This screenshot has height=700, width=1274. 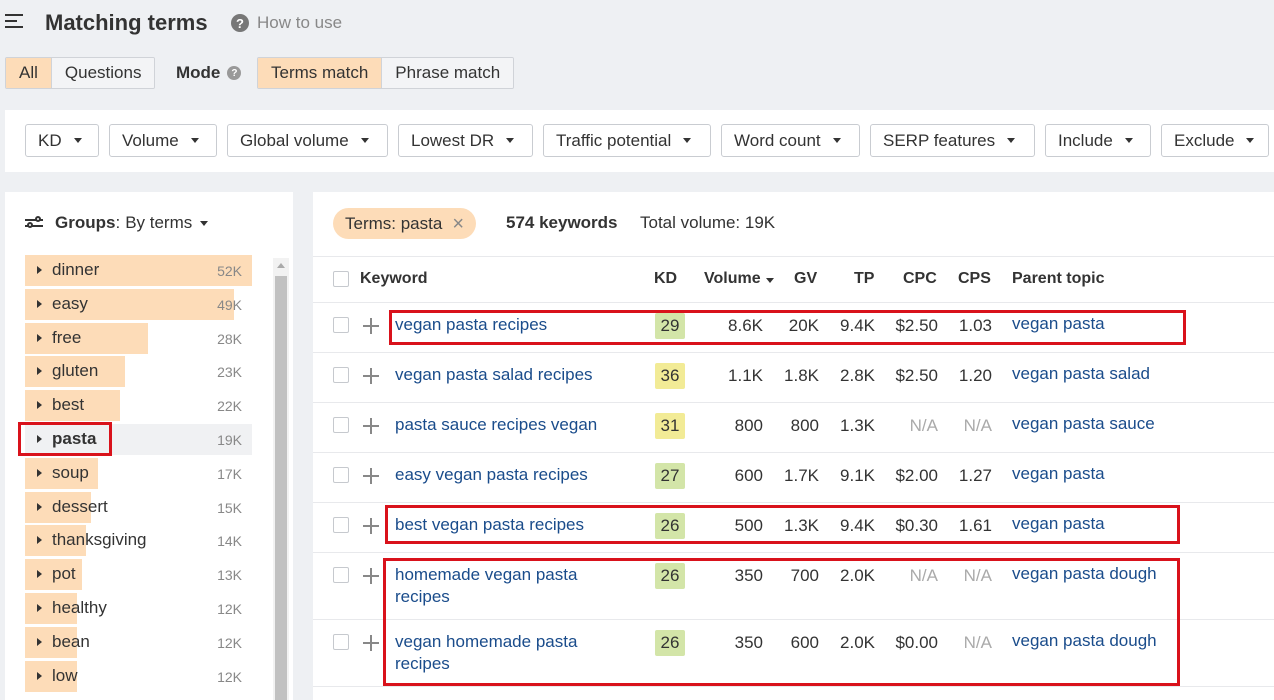 What do you see at coordinates (952, 140) in the screenshot?
I see `filter-serp-features: SERP features` at bounding box center [952, 140].